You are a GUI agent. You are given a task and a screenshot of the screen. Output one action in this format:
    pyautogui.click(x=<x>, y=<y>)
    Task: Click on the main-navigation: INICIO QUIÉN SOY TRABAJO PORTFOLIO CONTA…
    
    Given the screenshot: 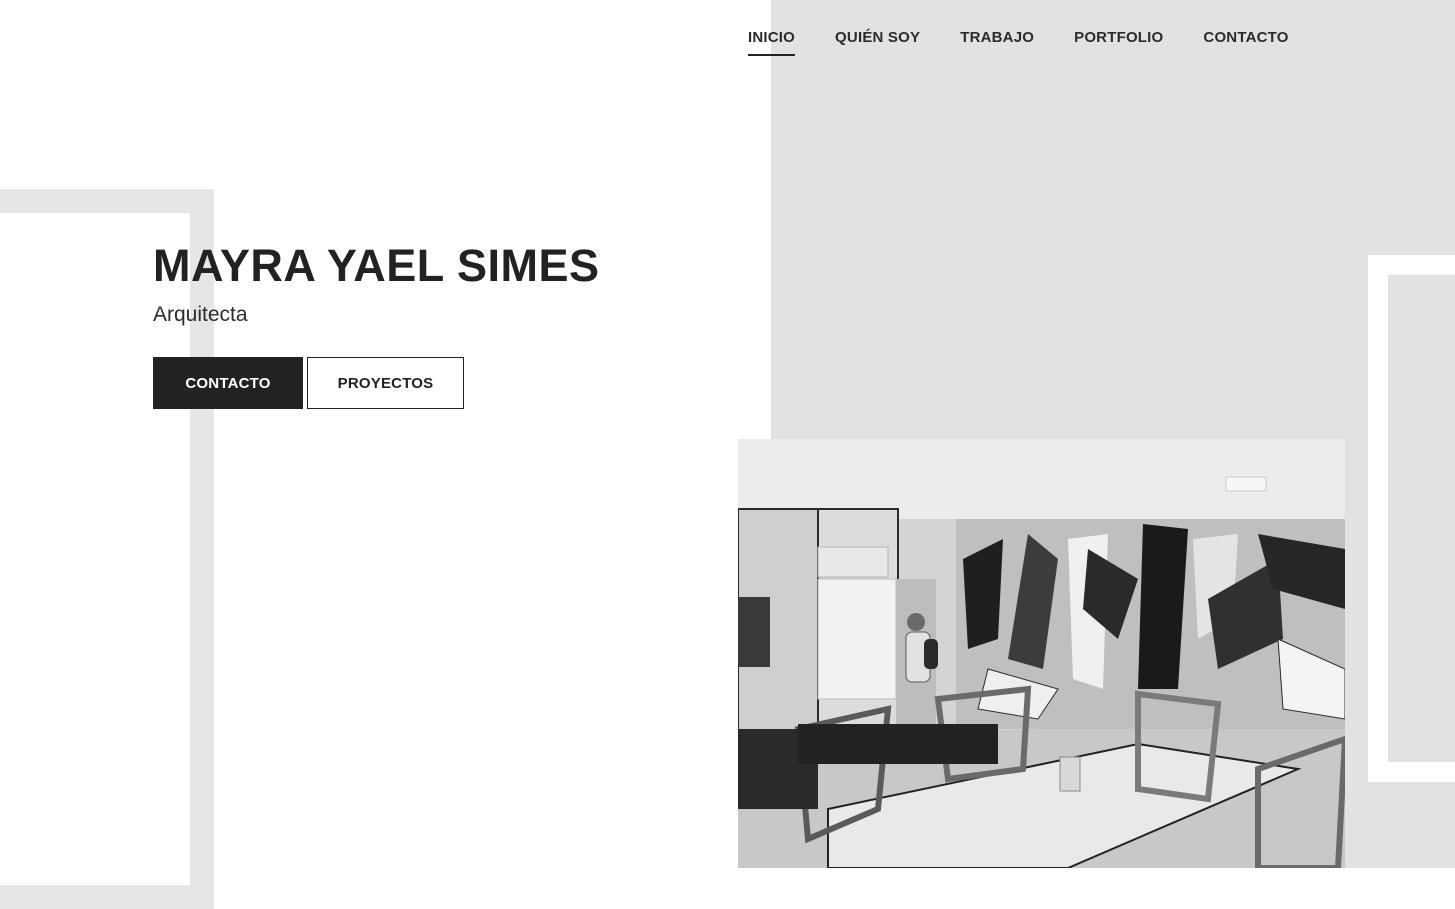 What is the action you would take?
    pyautogui.click(x=1038, y=42)
    